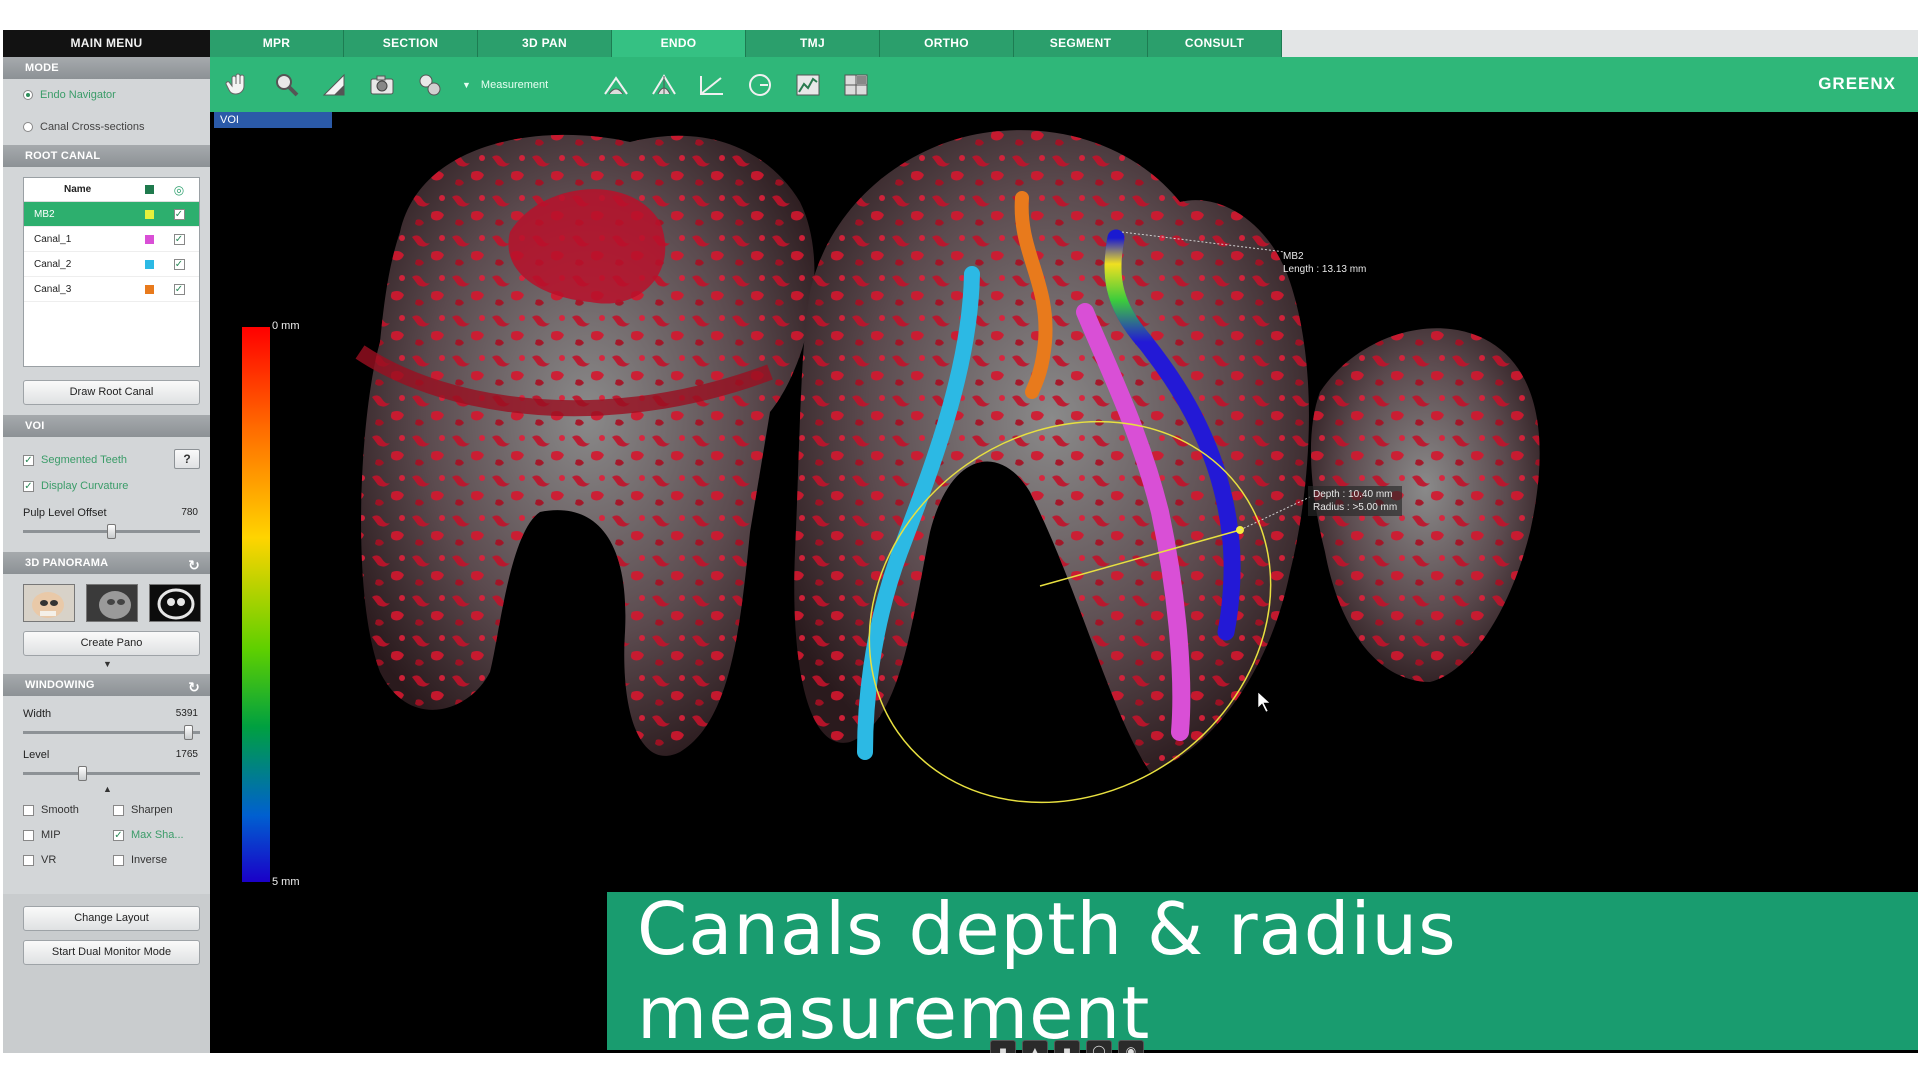 The height and width of the screenshot is (1081, 1921). What do you see at coordinates (616, 85) in the screenshot?
I see `angle-measure-tool-button` at bounding box center [616, 85].